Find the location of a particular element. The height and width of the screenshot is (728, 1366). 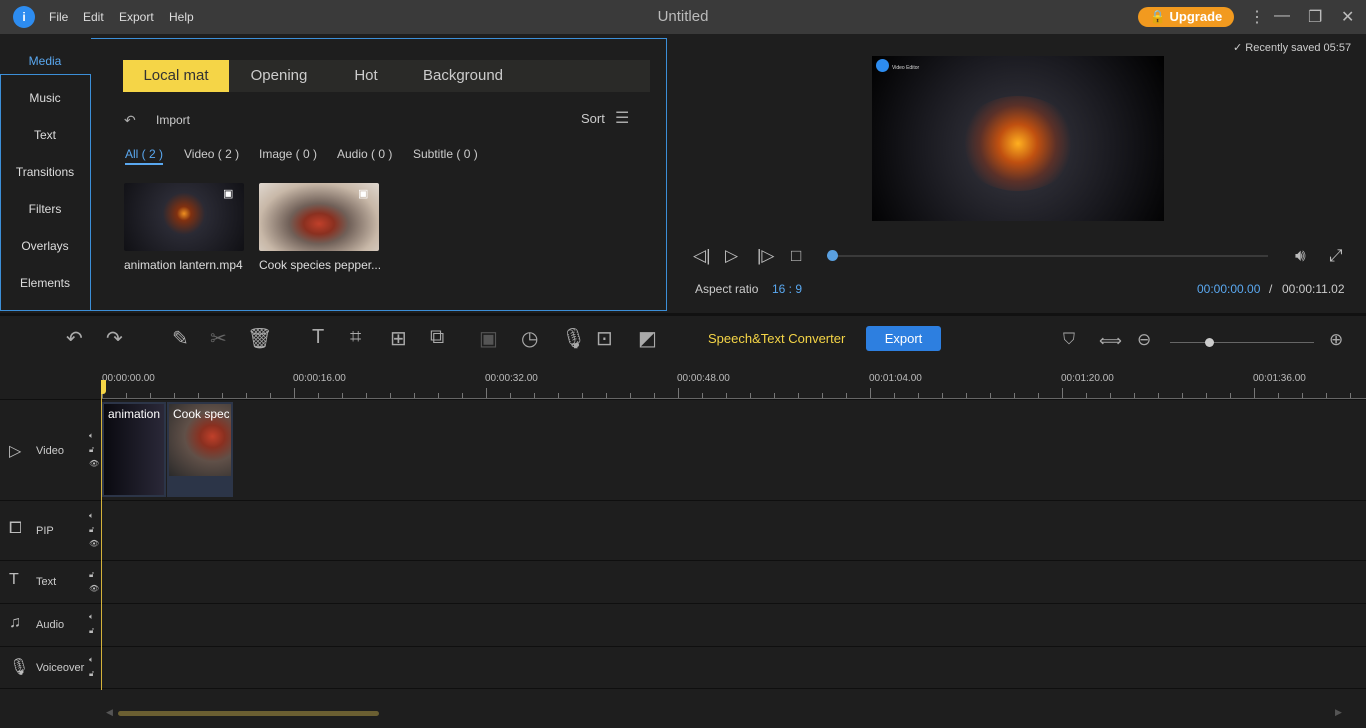

play-icon: ▷ is located at coordinates (731, 256).